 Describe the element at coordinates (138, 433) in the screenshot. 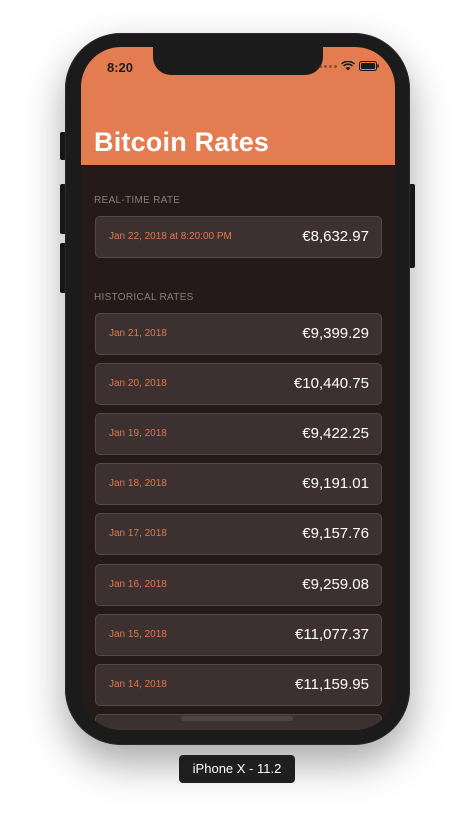

I see `rate-date: Jan 19, 2018` at that location.